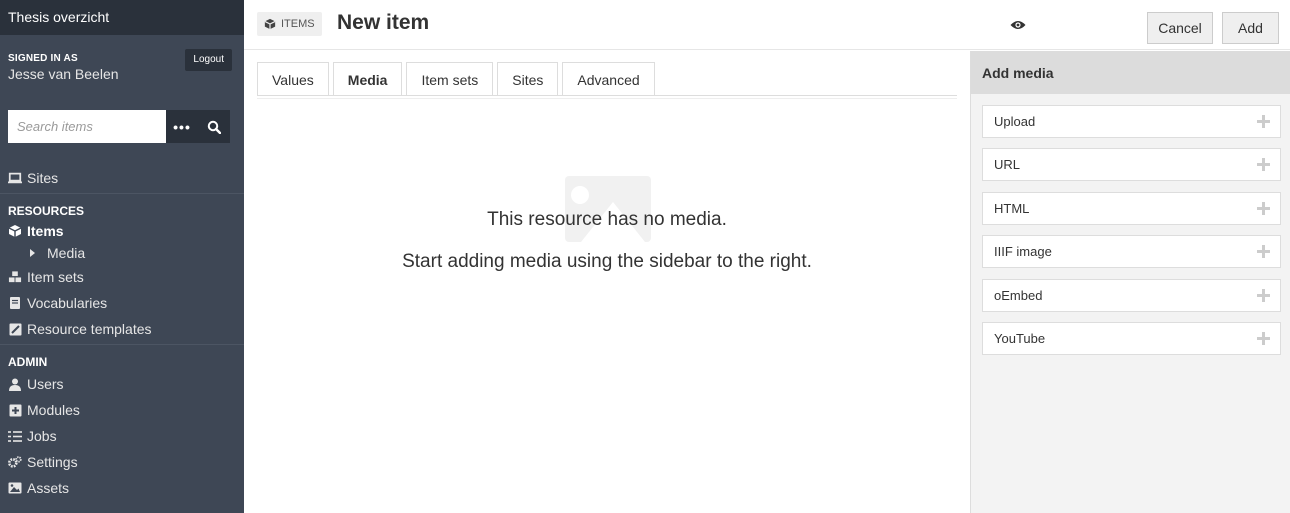  I want to click on resources-heading: RESOURCES, so click(46, 211).